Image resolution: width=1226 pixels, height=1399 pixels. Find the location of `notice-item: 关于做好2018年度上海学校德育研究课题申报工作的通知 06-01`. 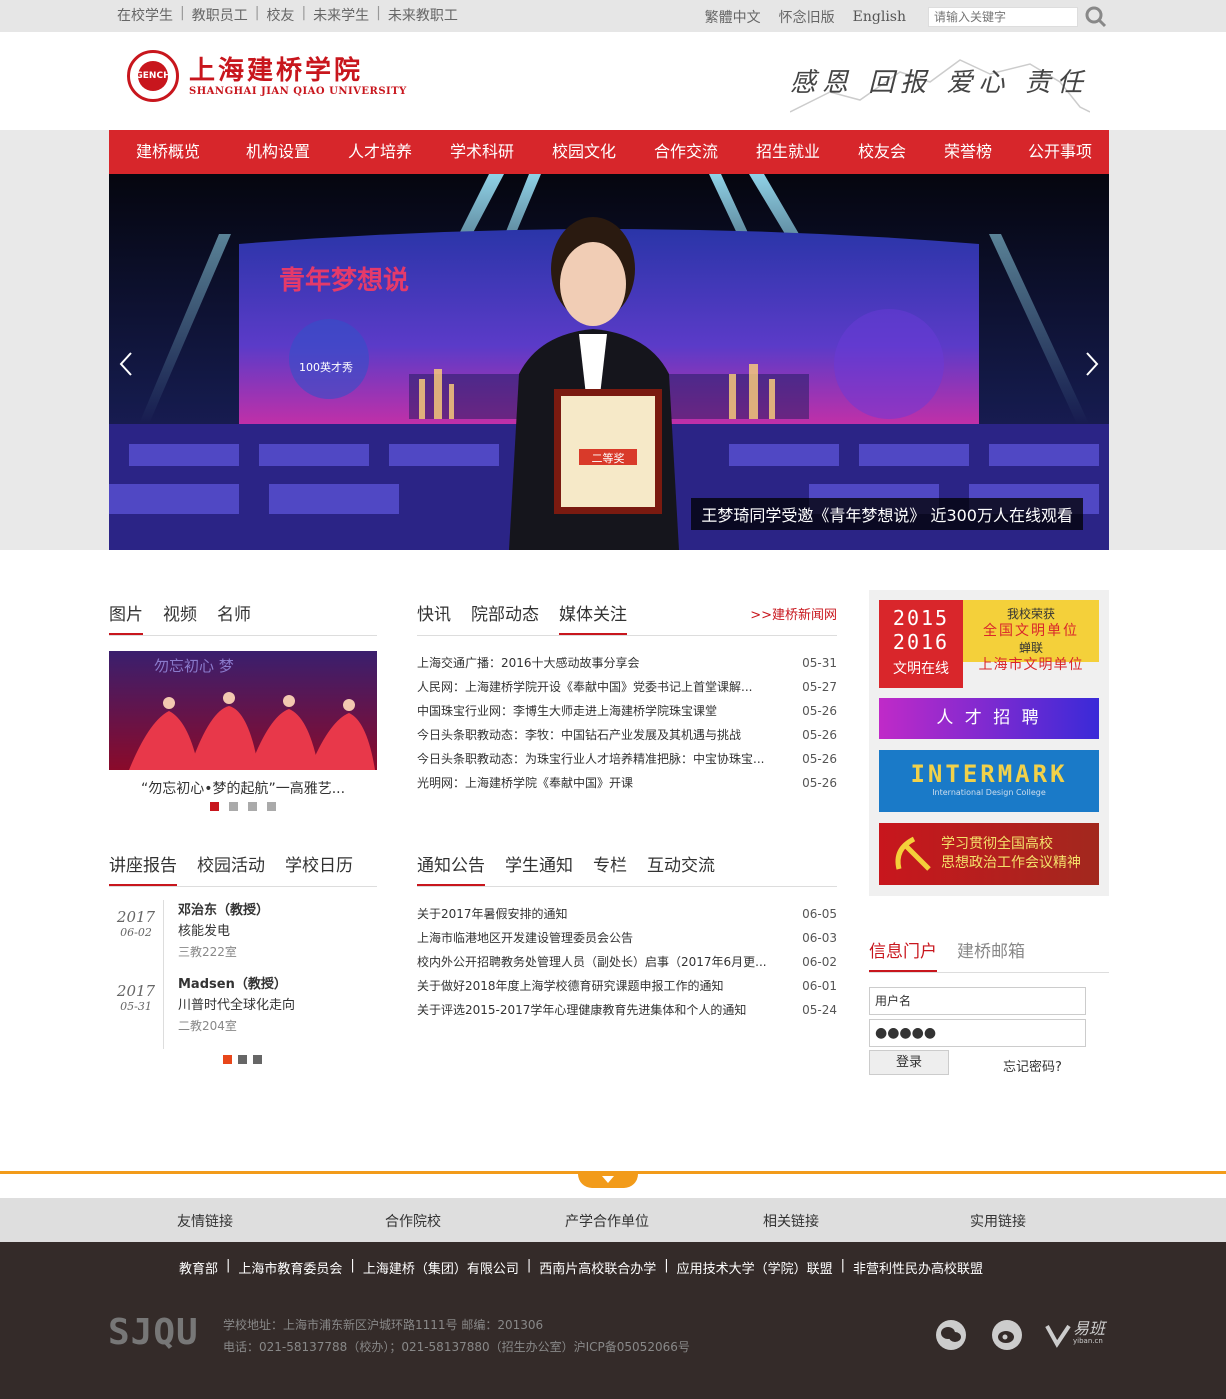

notice-item: 关于做好2018年度上海学校德育研究课题申报工作的通知 06-01 is located at coordinates (627, 986).